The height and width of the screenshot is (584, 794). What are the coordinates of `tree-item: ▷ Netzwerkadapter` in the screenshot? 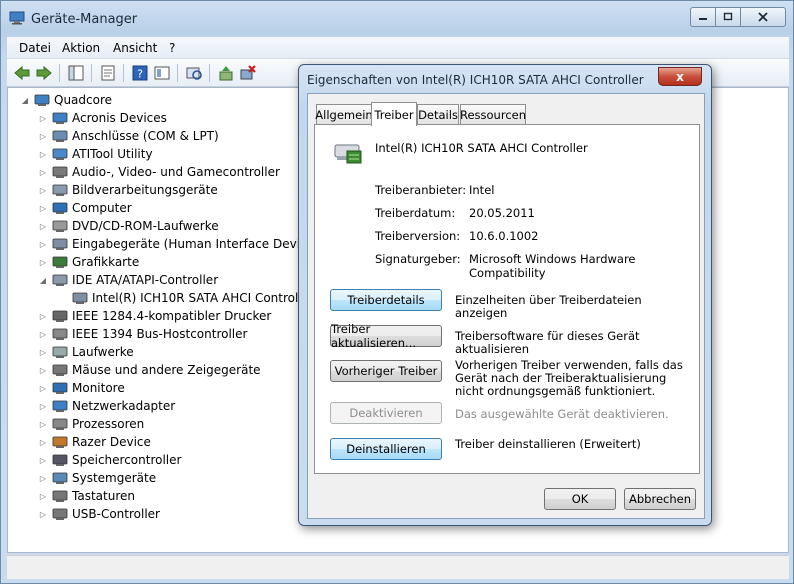 It's located at (106, 406).